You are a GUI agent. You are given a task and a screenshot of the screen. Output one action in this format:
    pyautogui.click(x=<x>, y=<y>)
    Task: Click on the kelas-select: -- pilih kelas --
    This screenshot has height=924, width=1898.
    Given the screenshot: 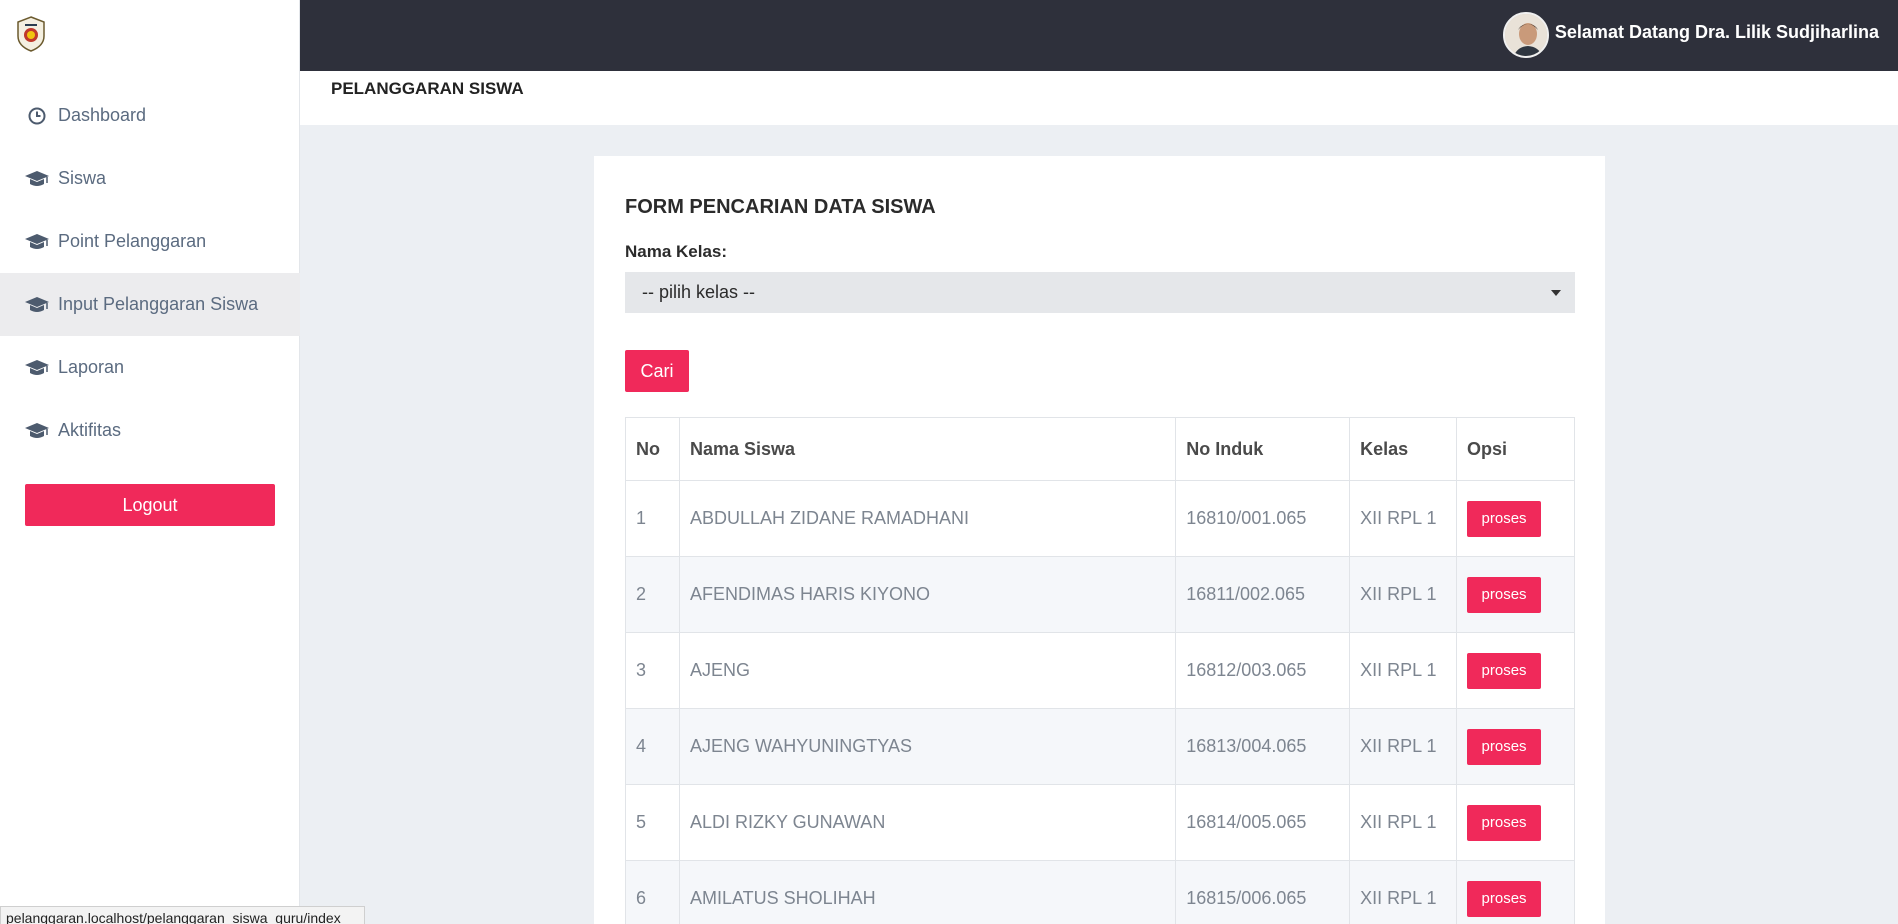 What is the action you would take?
    pyautogui.click(x=1100, y=292)
    